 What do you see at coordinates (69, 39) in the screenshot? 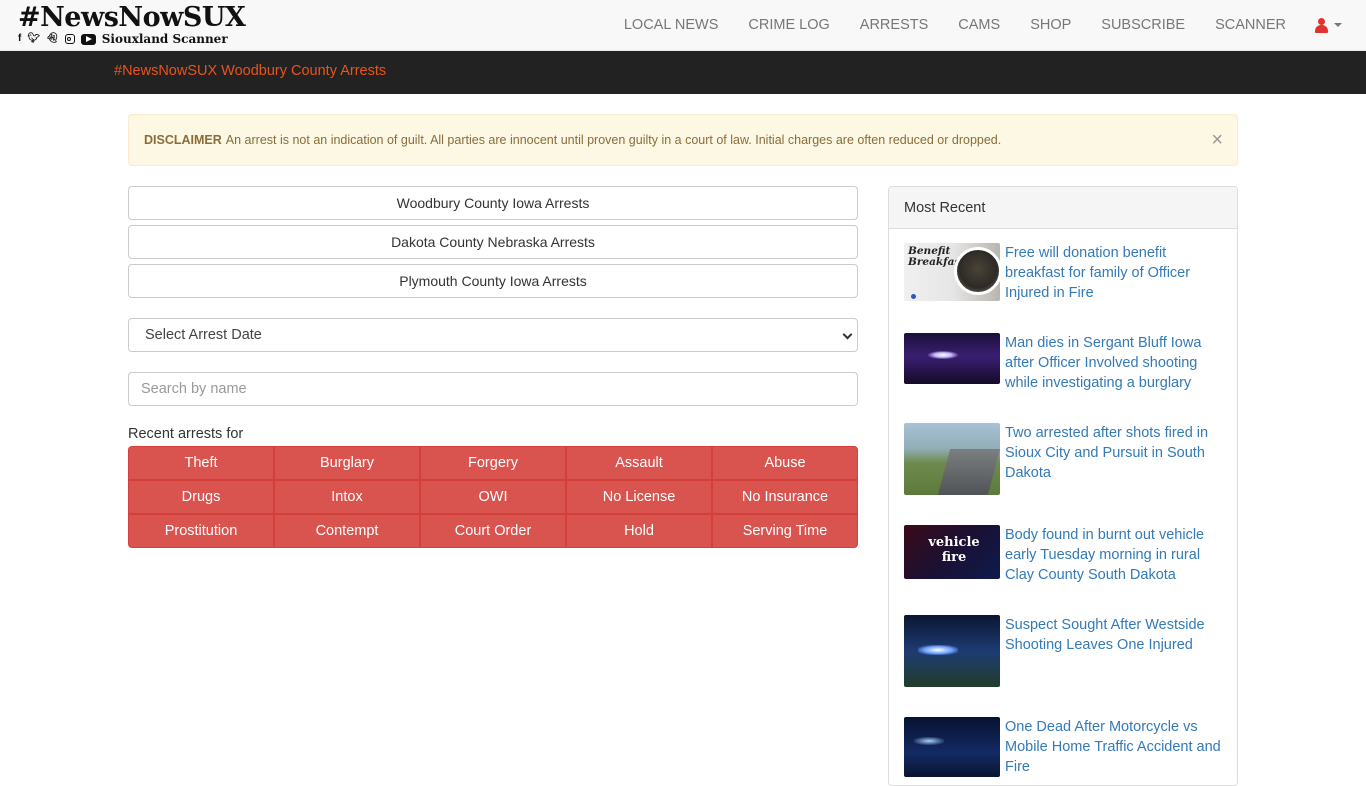
I see `instagram-icon` at bounding box center [69, 39].